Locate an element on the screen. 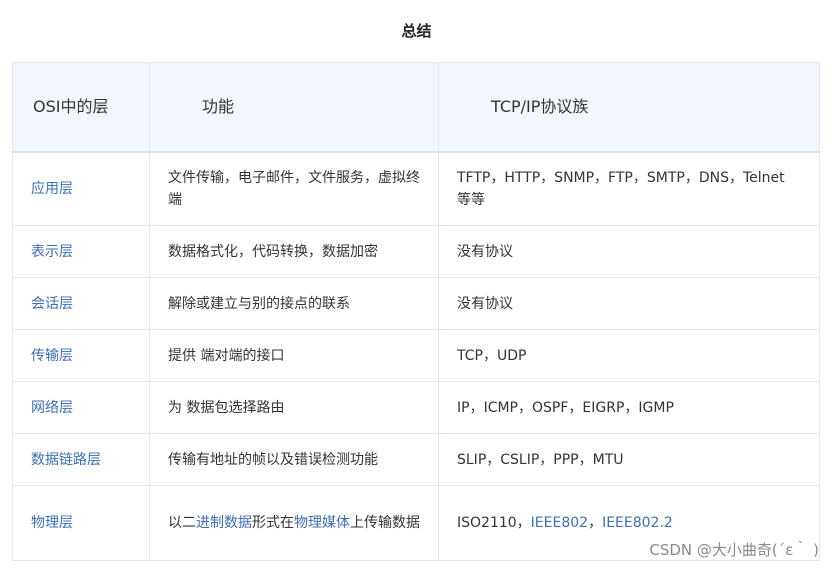  layer-function: 以二进制数据形式在物理媒体上传输数据 is located at coordinates (294, 523).